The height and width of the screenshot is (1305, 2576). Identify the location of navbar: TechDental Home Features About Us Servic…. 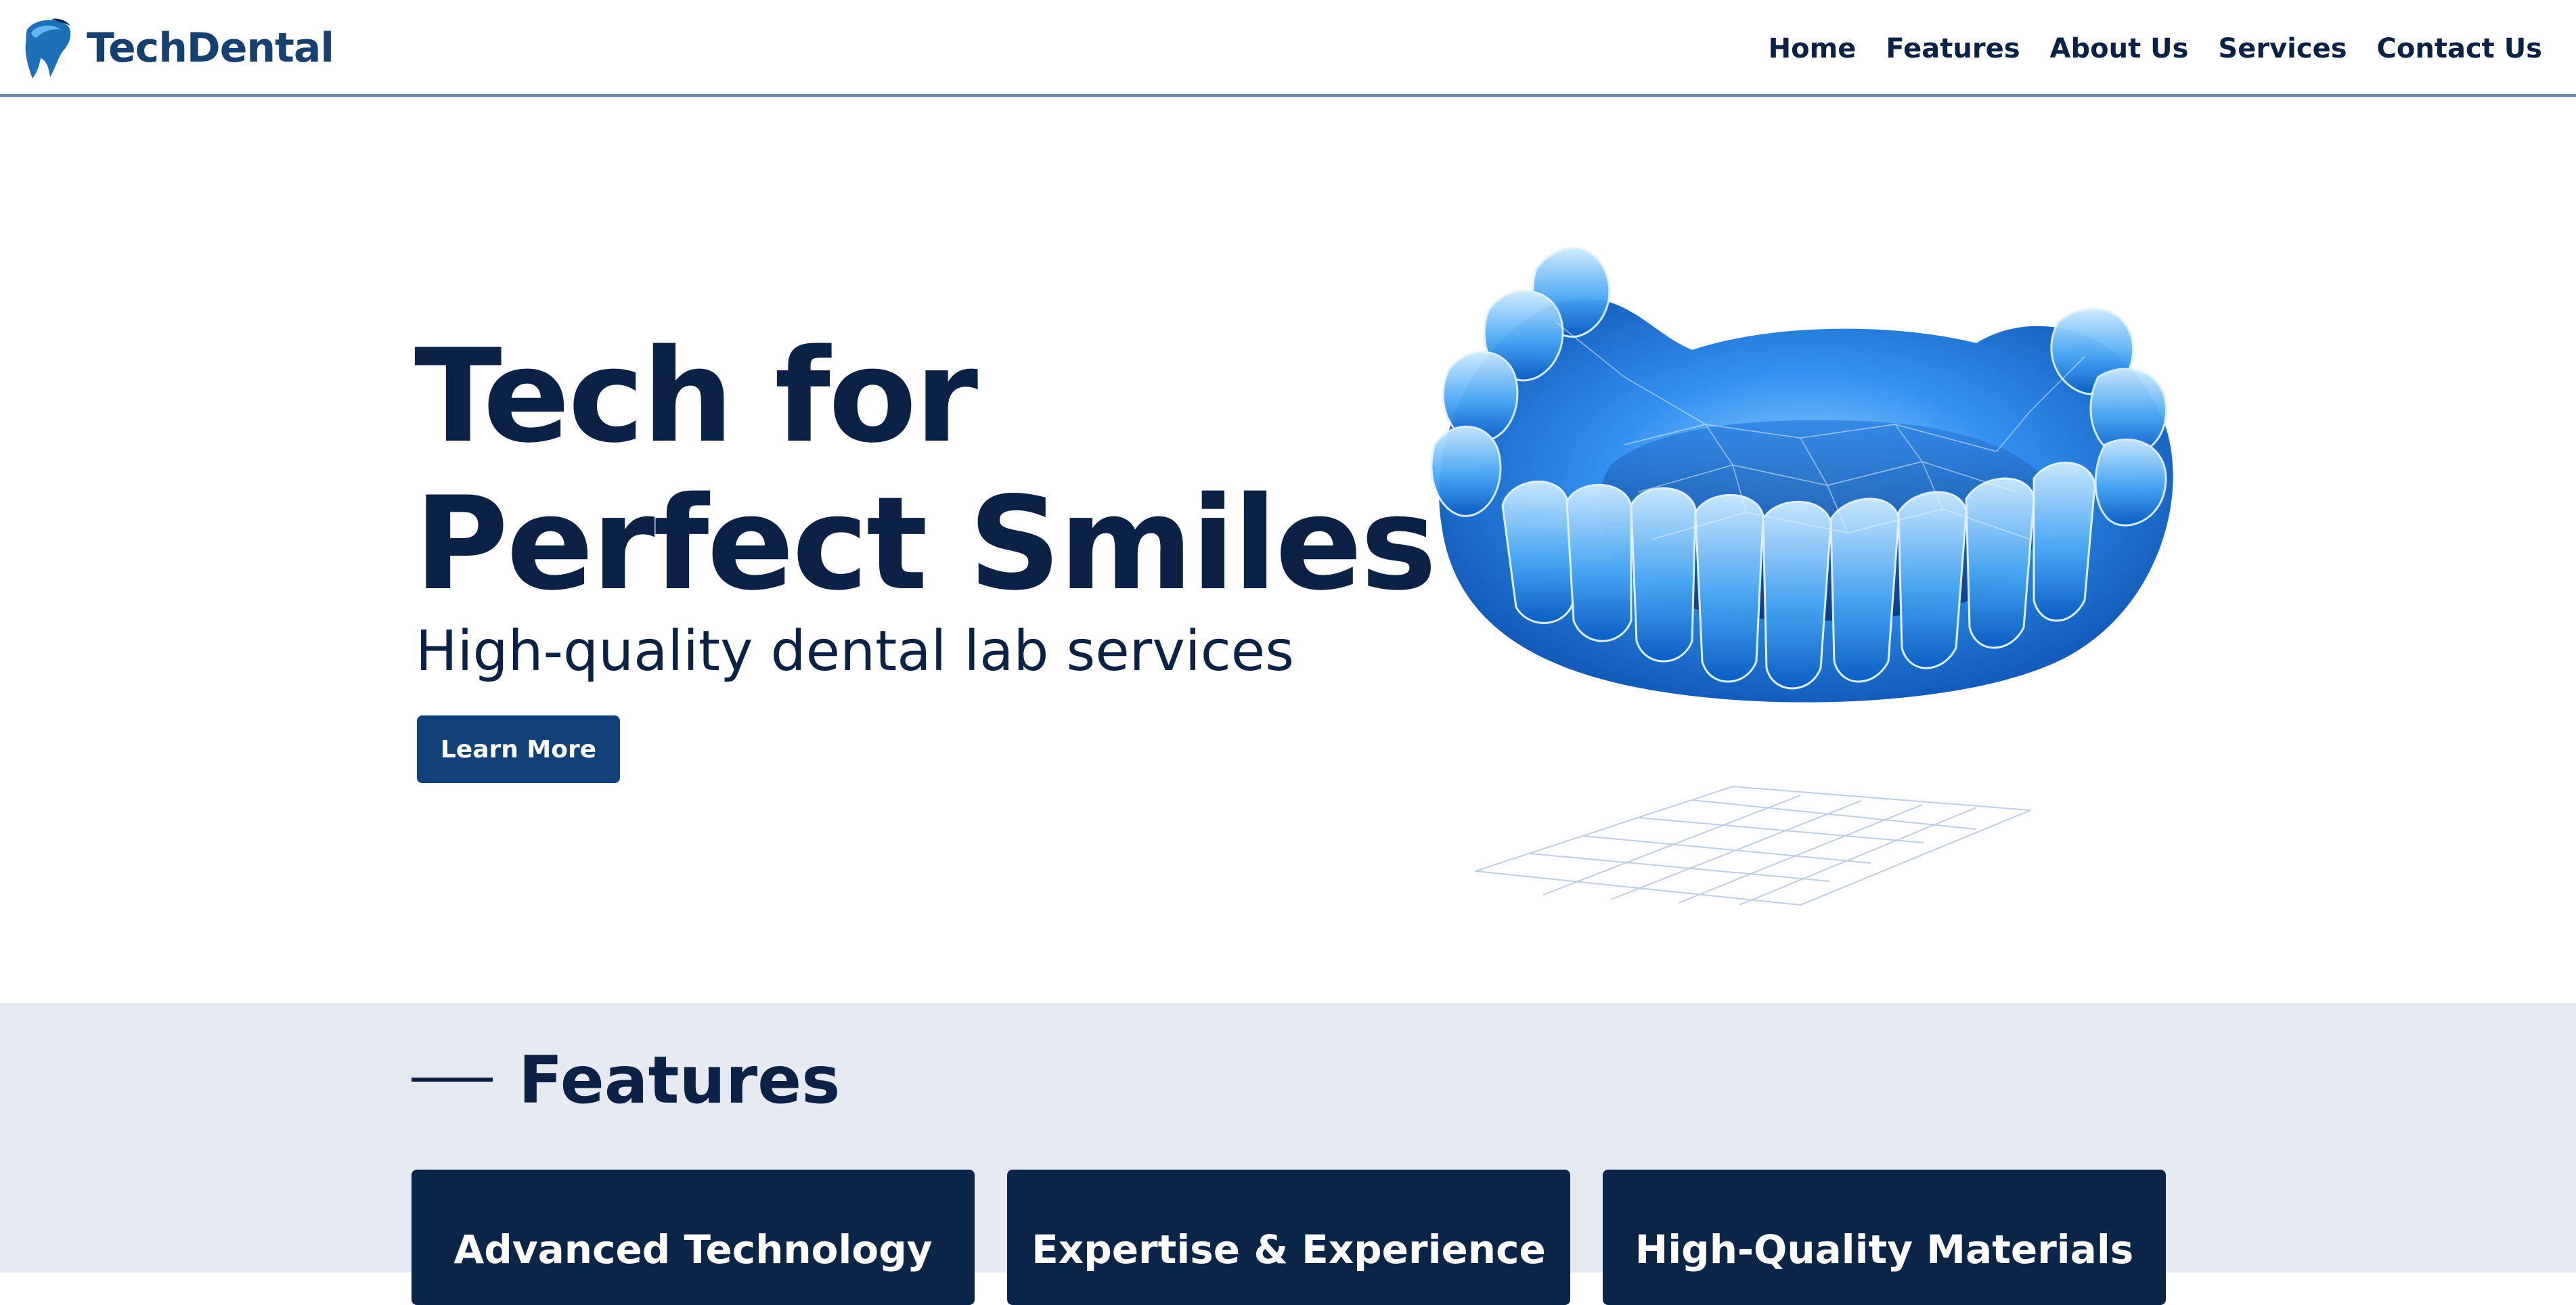
(1288, 48).